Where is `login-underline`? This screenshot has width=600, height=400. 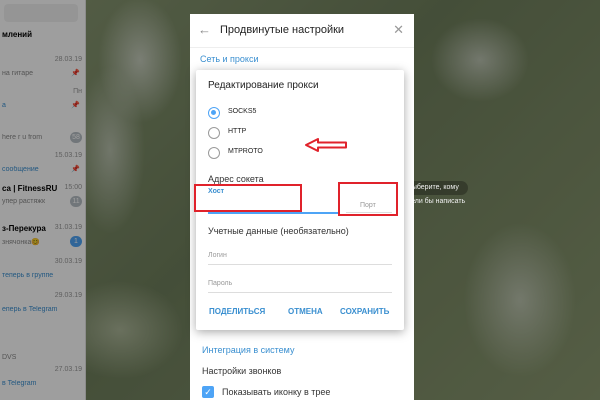
login-underline is located at coordinates (300, 264).